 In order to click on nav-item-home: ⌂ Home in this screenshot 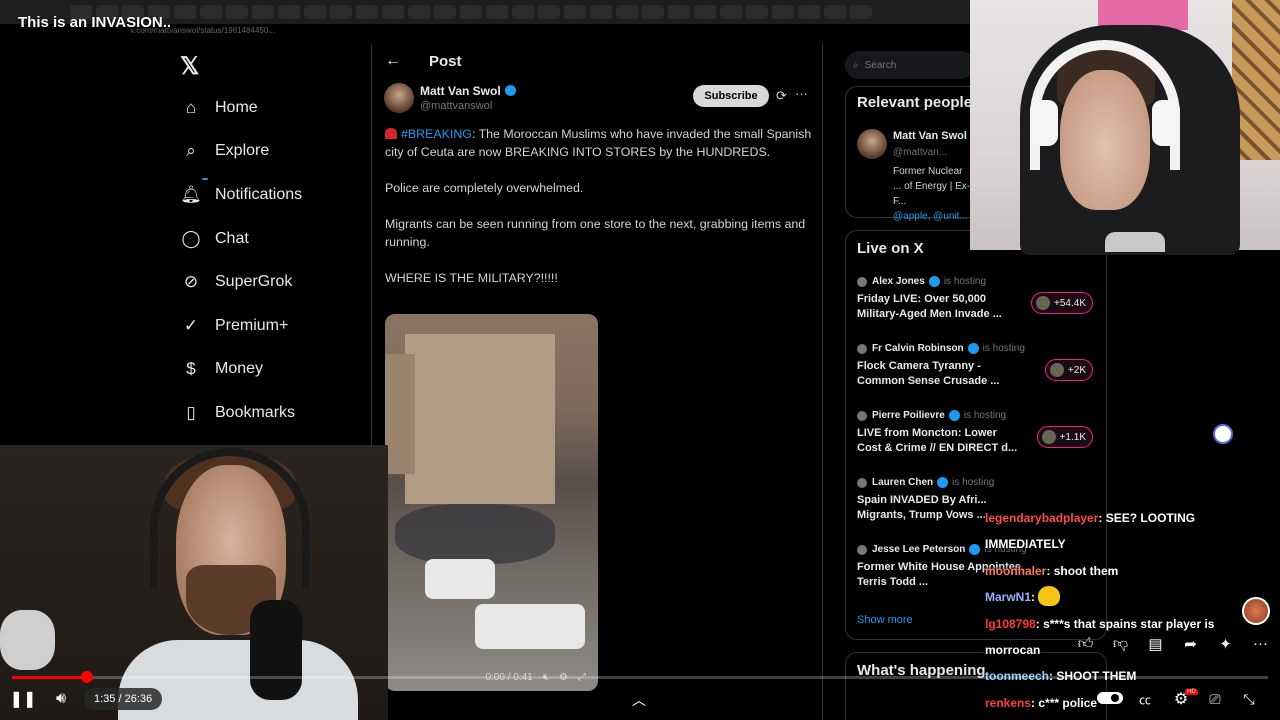, I will do `click(241, 108)`.